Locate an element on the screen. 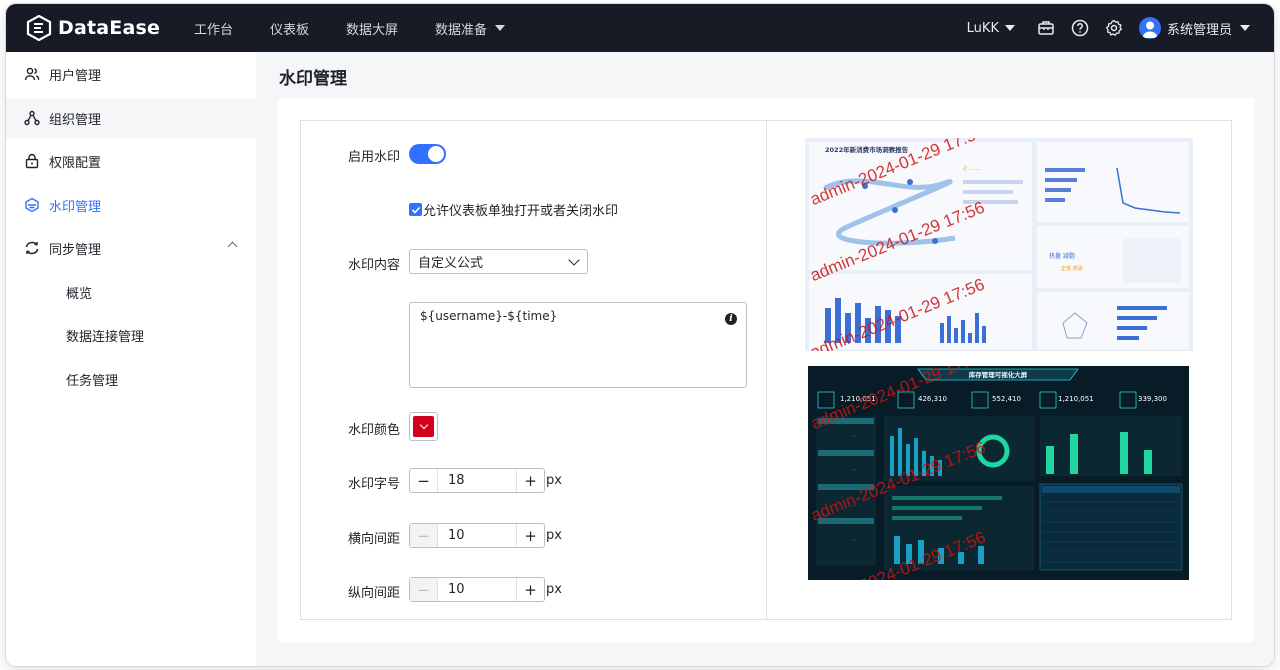  nav-item-label: 数据大屏 is located at coordinates (372, 30).